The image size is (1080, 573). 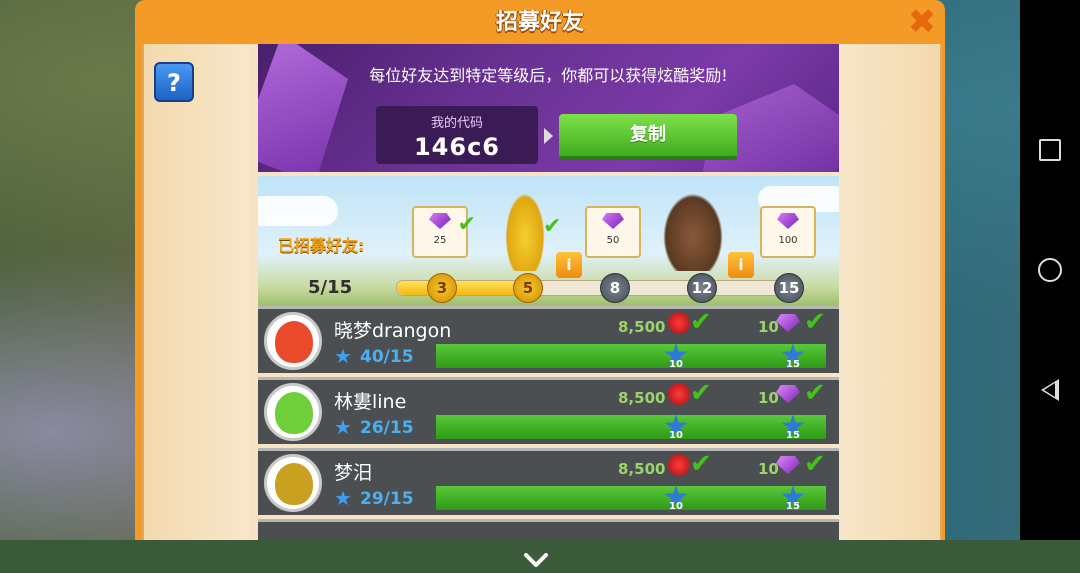 I want to click on square-icon, so click(x=1050, y=150).